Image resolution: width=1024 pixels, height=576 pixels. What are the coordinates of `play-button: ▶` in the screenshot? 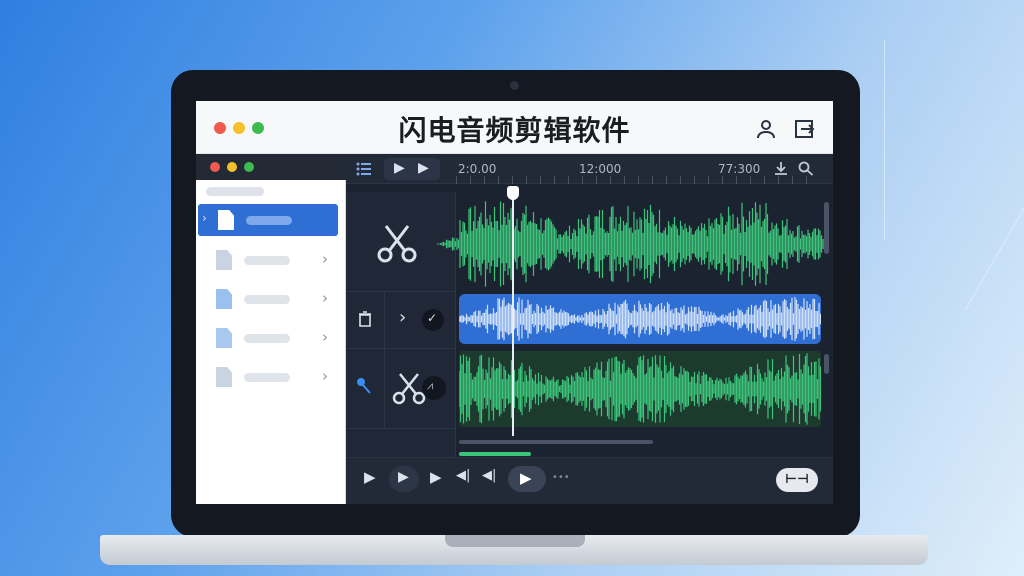 It's located at (404, 479).